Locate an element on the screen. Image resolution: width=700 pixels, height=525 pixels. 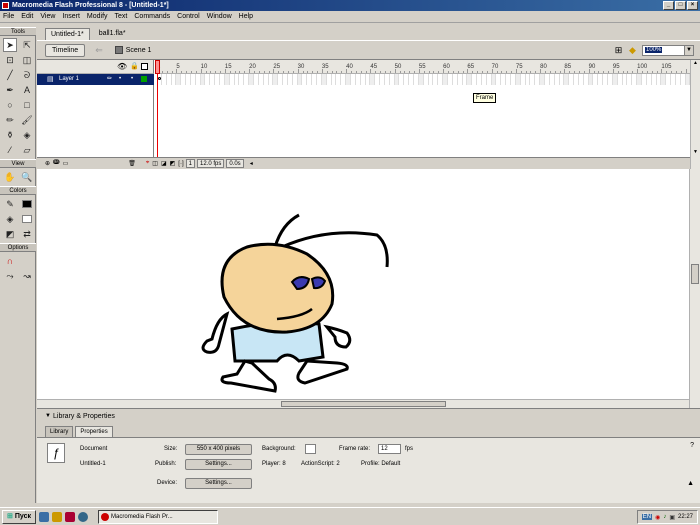
background-color-swatch is located at coordinates (310, 449).